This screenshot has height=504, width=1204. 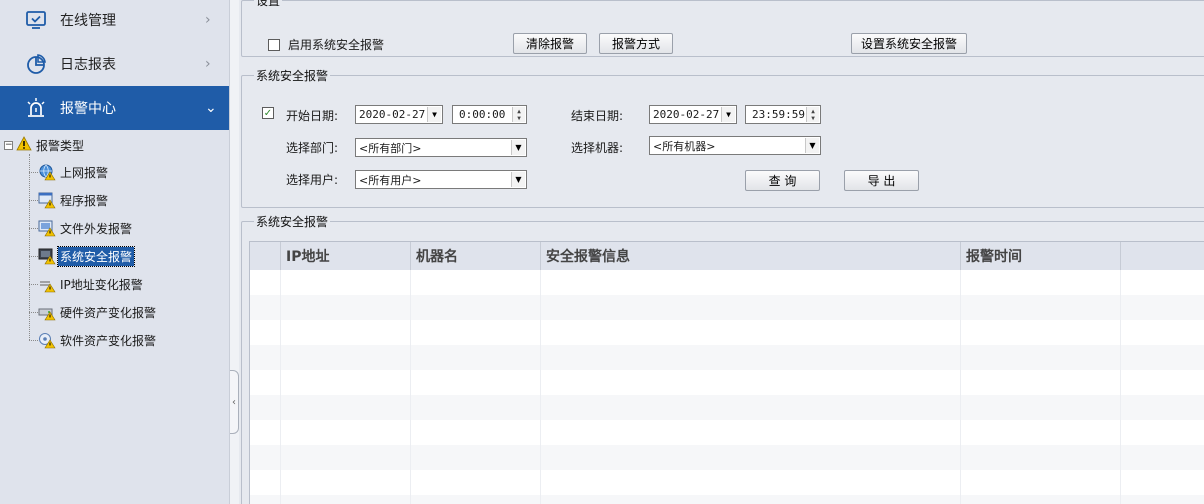 What do you see at coordinates (81, 228) in the screenshot?
I see `tree-item-file-send-alarm: 文件外发报警` at bounding box center [81, 228].